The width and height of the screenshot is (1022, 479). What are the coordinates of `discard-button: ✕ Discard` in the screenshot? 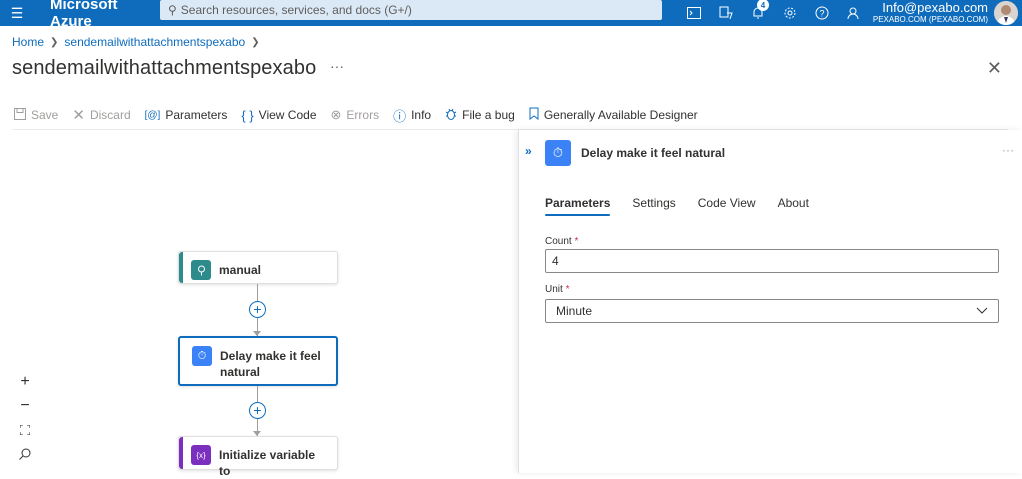 It's located at (101, 115).